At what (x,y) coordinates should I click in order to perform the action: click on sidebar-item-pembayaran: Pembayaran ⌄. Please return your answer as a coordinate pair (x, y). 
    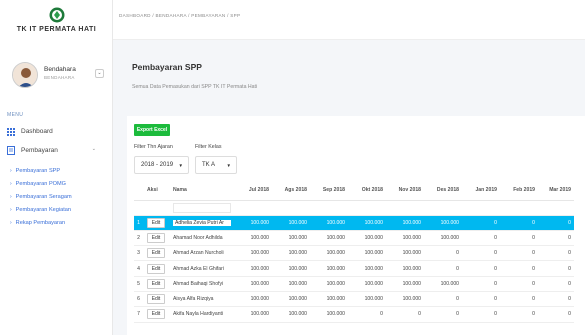
    Looking at the image, I should click on (56, 150).